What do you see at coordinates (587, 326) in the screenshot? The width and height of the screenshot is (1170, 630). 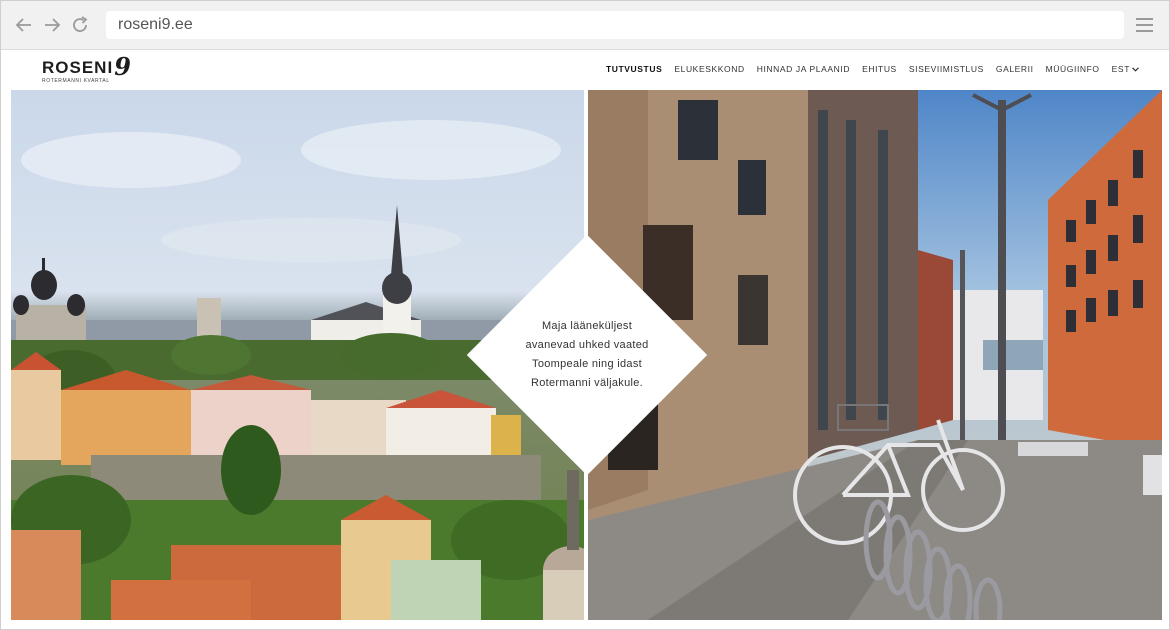 I see `caption-line: Maja lääneküljest` at bounding box center [587, 326].